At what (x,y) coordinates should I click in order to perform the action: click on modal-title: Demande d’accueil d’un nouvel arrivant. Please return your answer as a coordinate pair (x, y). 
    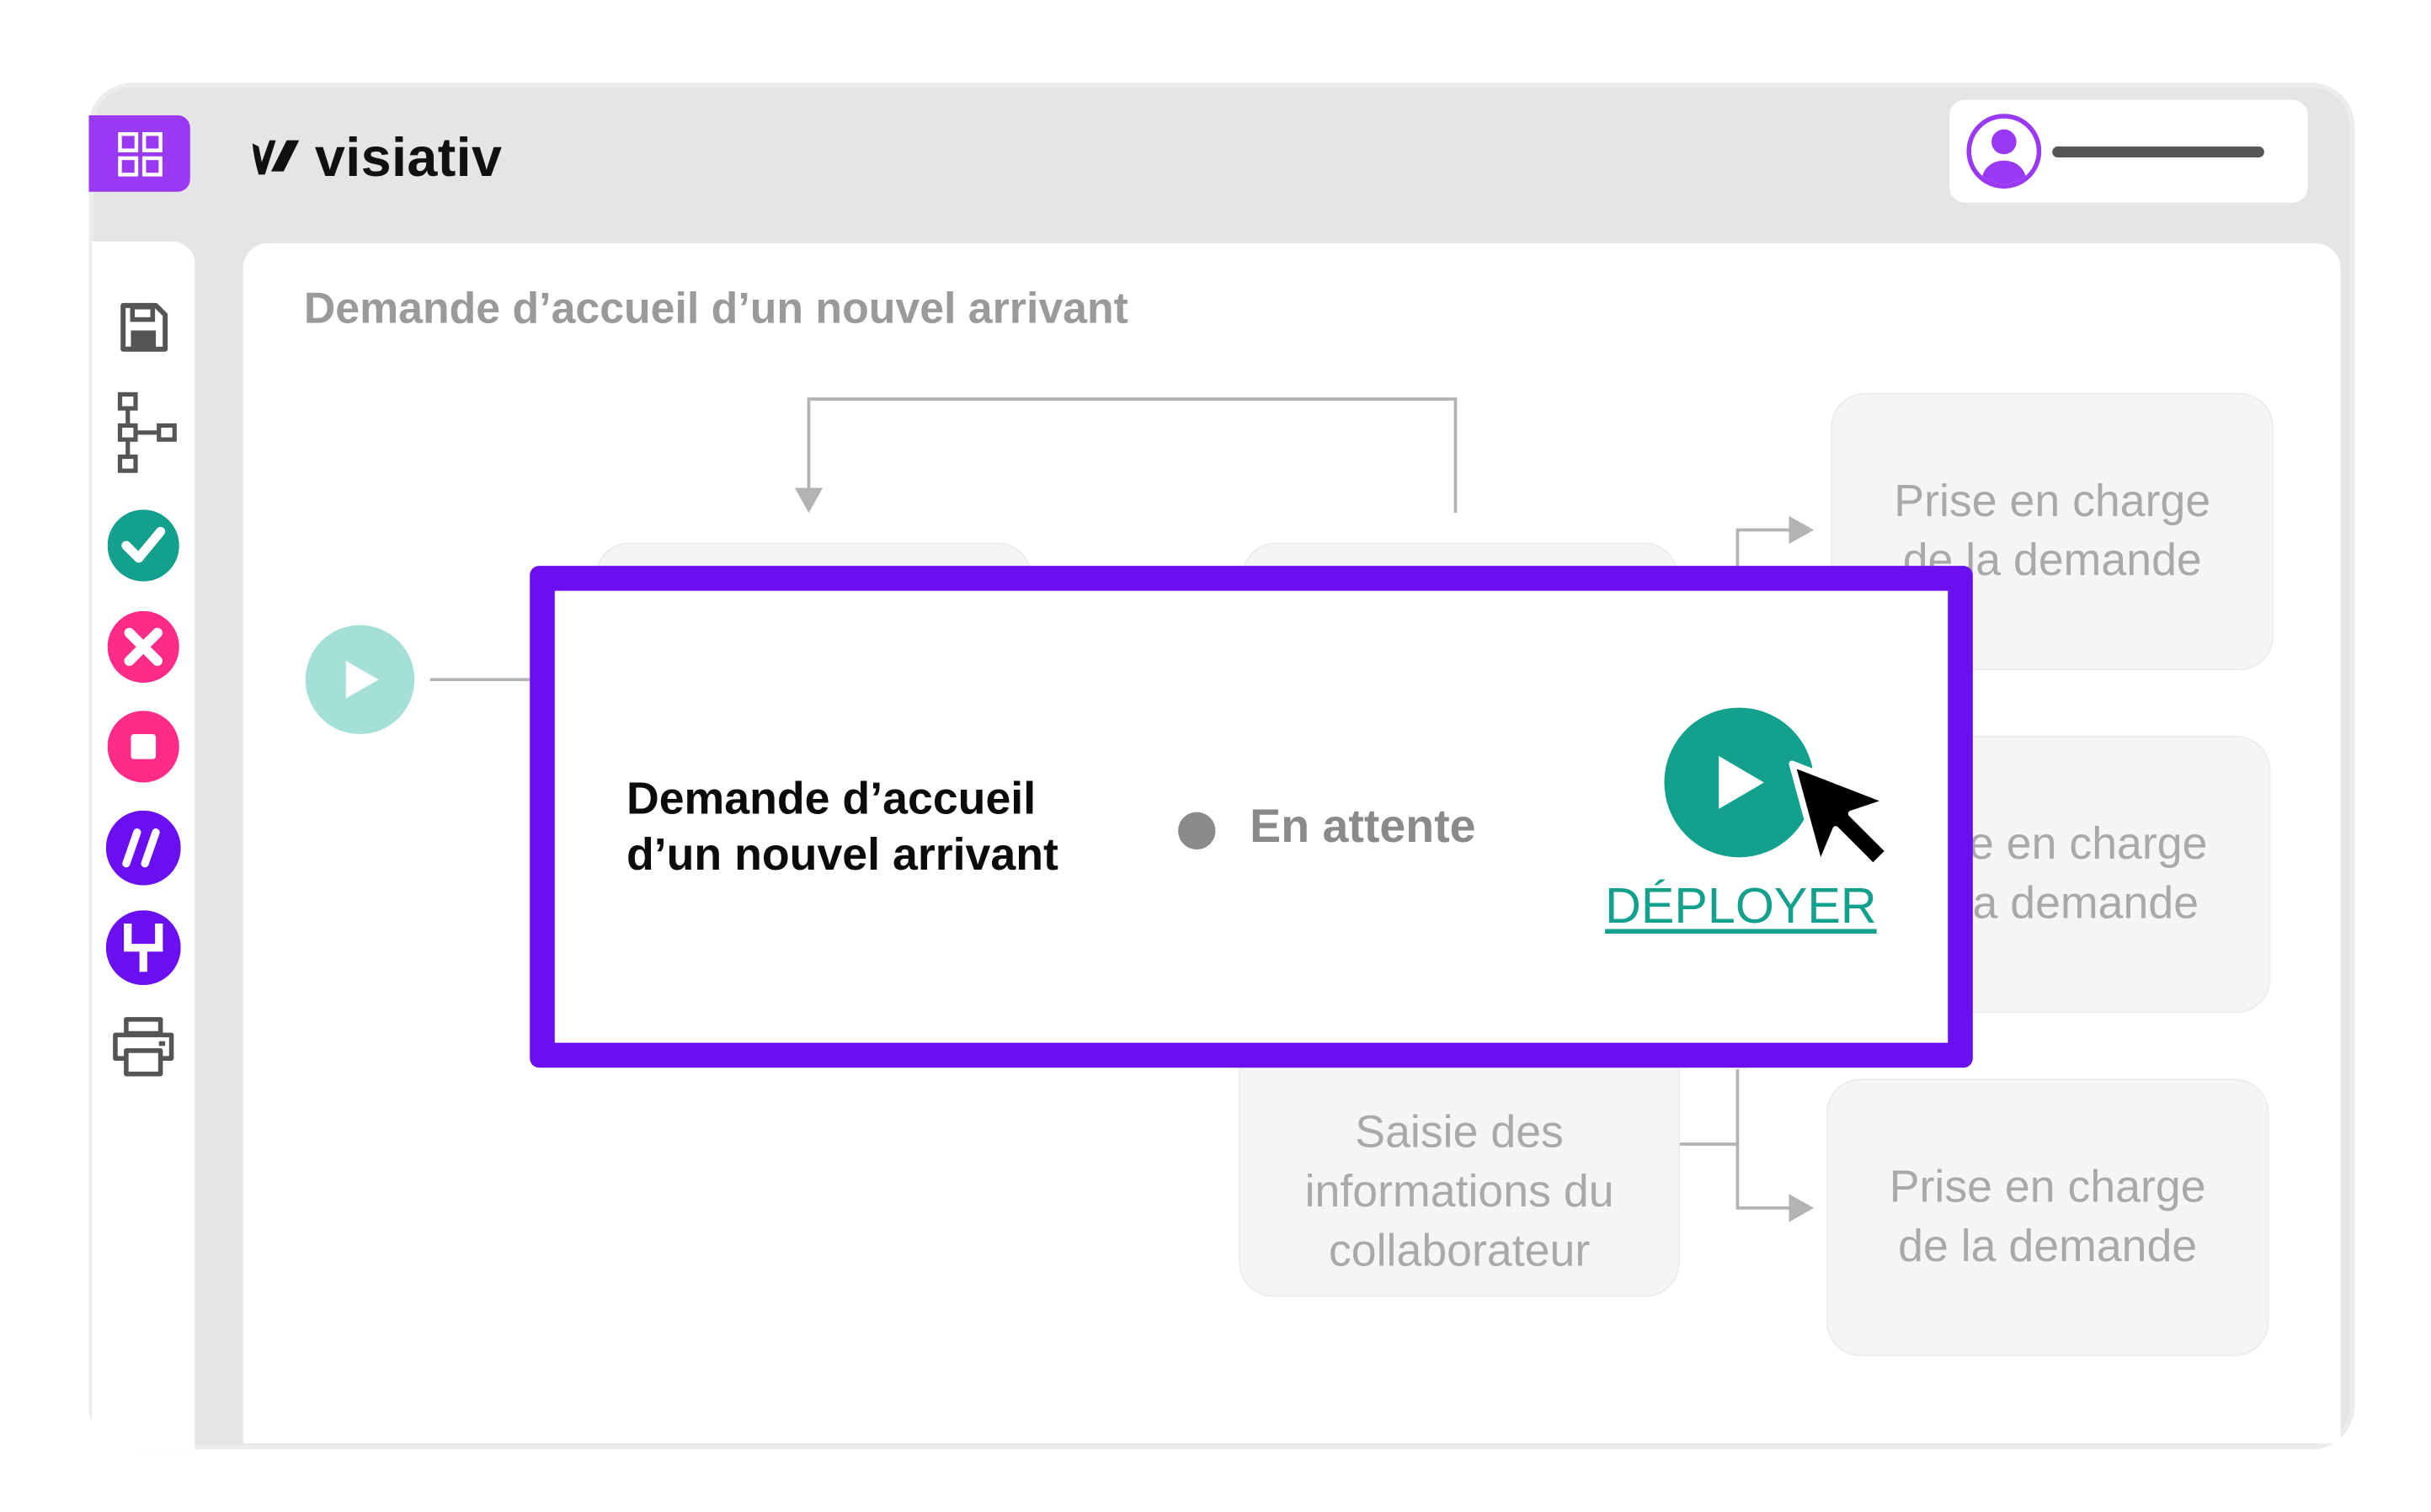
    Looking at the image, I should click on (842, 828).